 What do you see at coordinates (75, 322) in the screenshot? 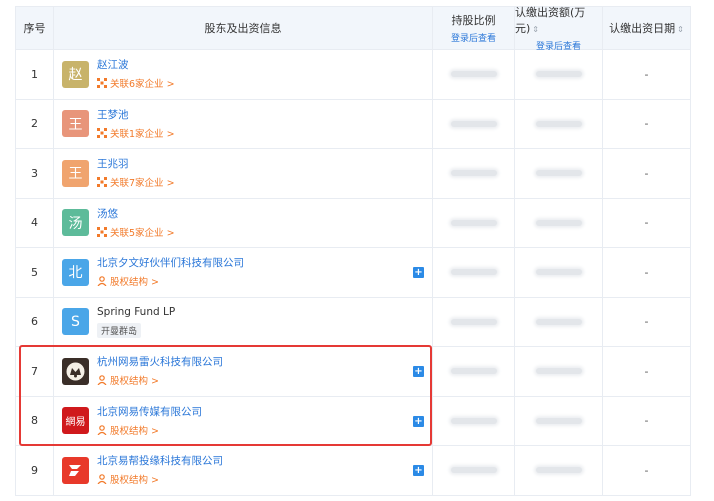
I see `avatar: S` at bounding box center [75, 322].